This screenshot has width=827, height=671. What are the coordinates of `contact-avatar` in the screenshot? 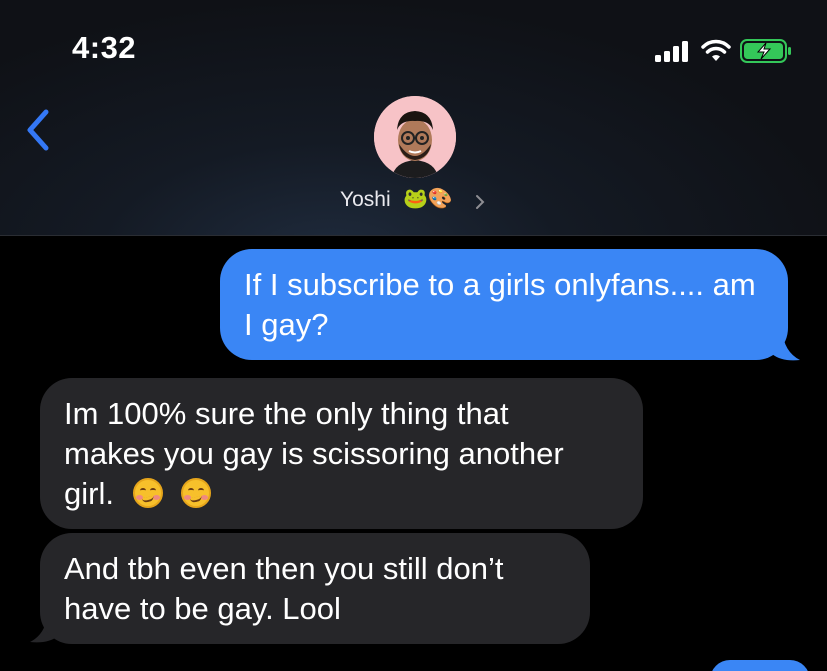 It's located at (415, 137).